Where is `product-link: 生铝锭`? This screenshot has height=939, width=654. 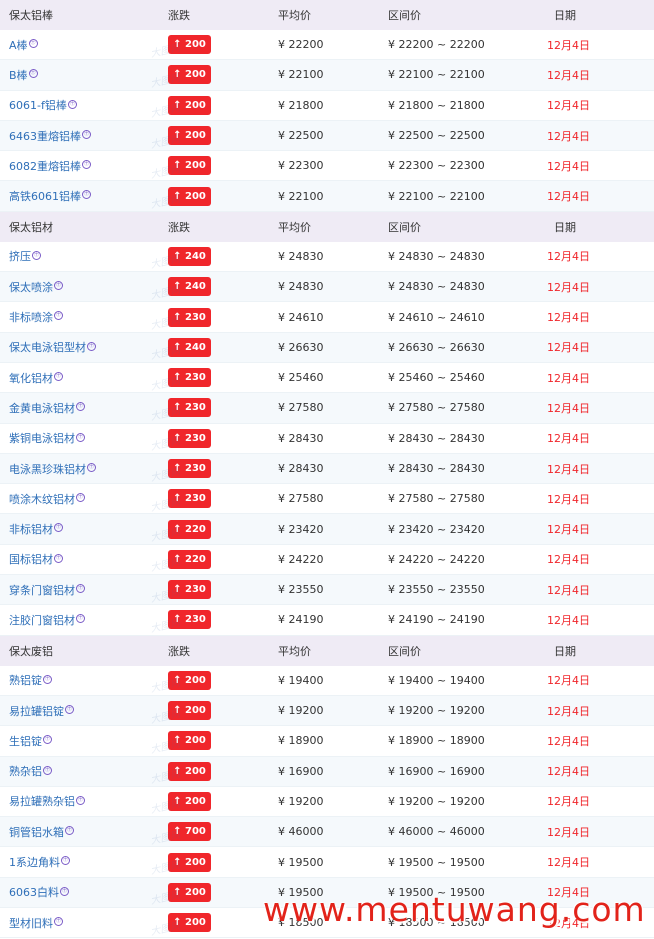 product-link: 生铝锭 is located at coordinates (25, 741).